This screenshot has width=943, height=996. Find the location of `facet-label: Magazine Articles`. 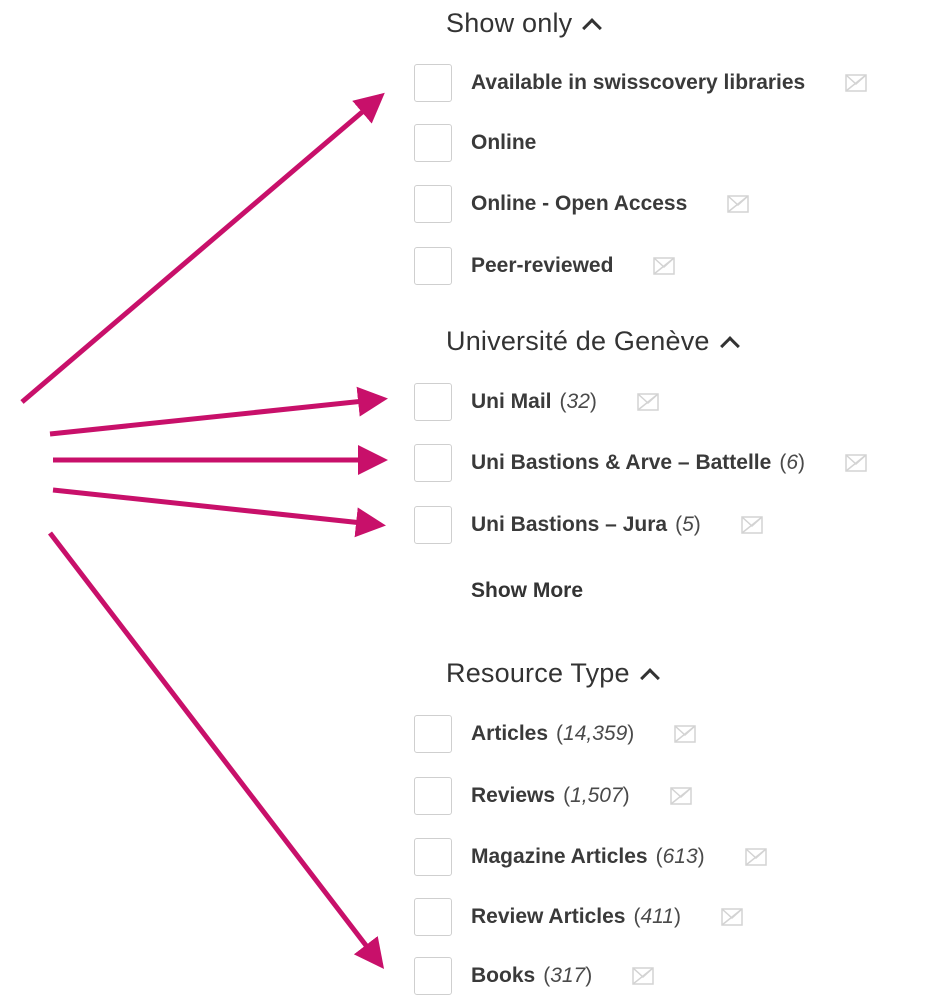

facet-label: Magazine Articles is located at coordinates (559, 857).